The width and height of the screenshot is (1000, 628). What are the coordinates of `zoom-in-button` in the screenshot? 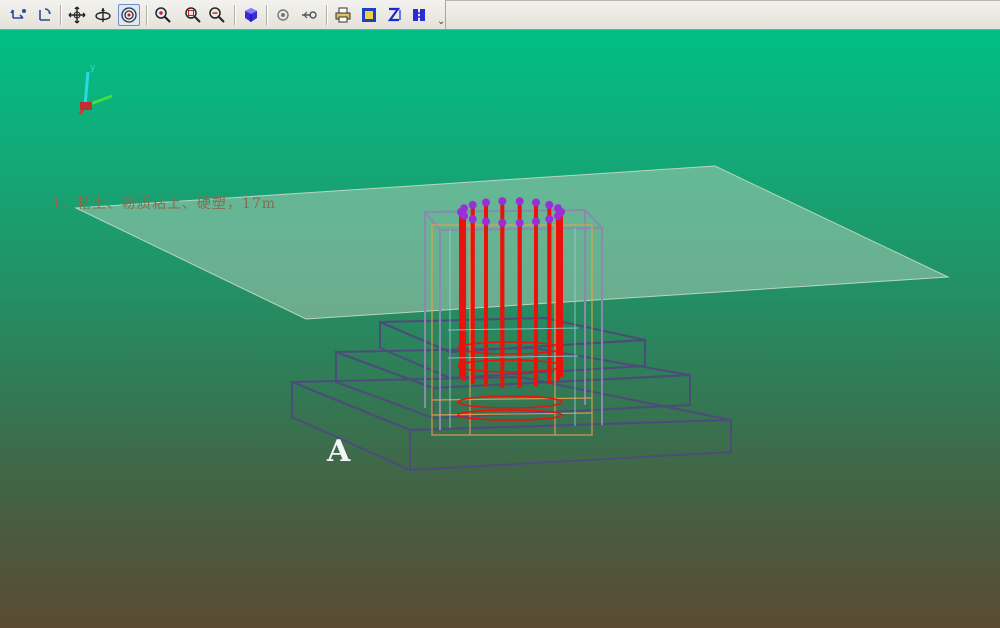 It's located at (163, 15).